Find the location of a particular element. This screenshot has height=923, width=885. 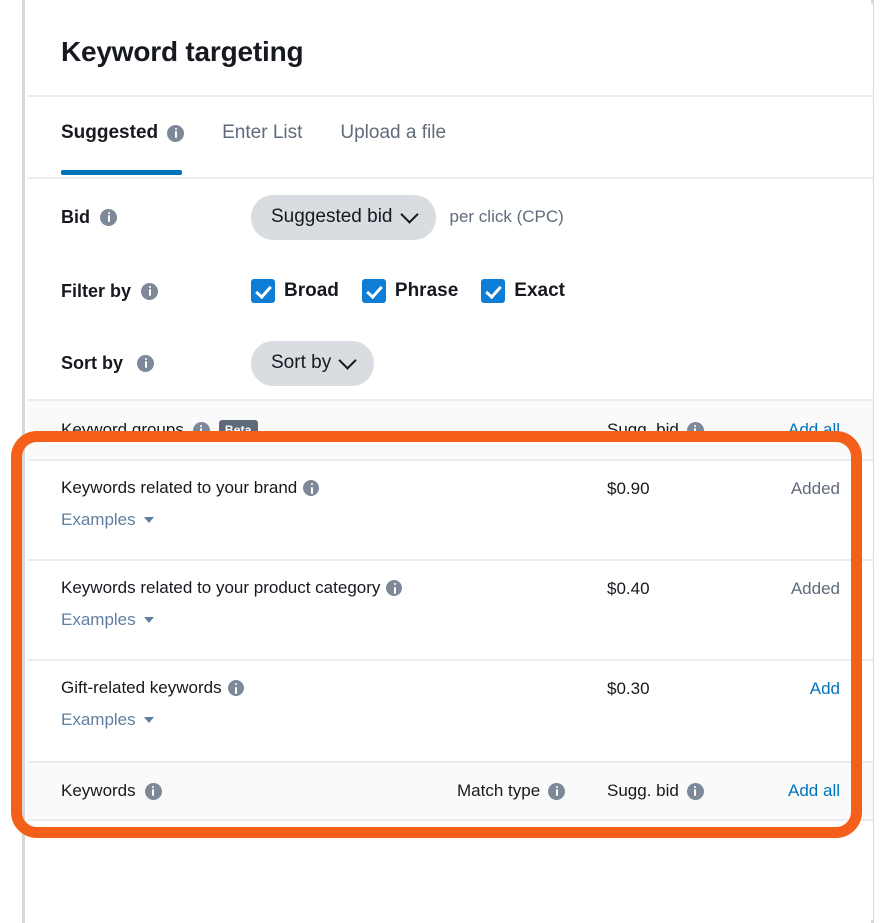

bid-type-select: Suggested bid is located at coordinates (343, 217).